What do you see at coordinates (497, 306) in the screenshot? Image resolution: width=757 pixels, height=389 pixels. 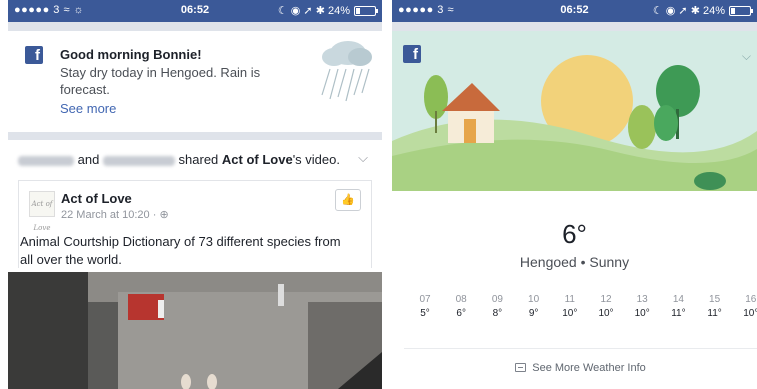 I see `forecast-hour: 09 8°` at bounding box center [497, 306].